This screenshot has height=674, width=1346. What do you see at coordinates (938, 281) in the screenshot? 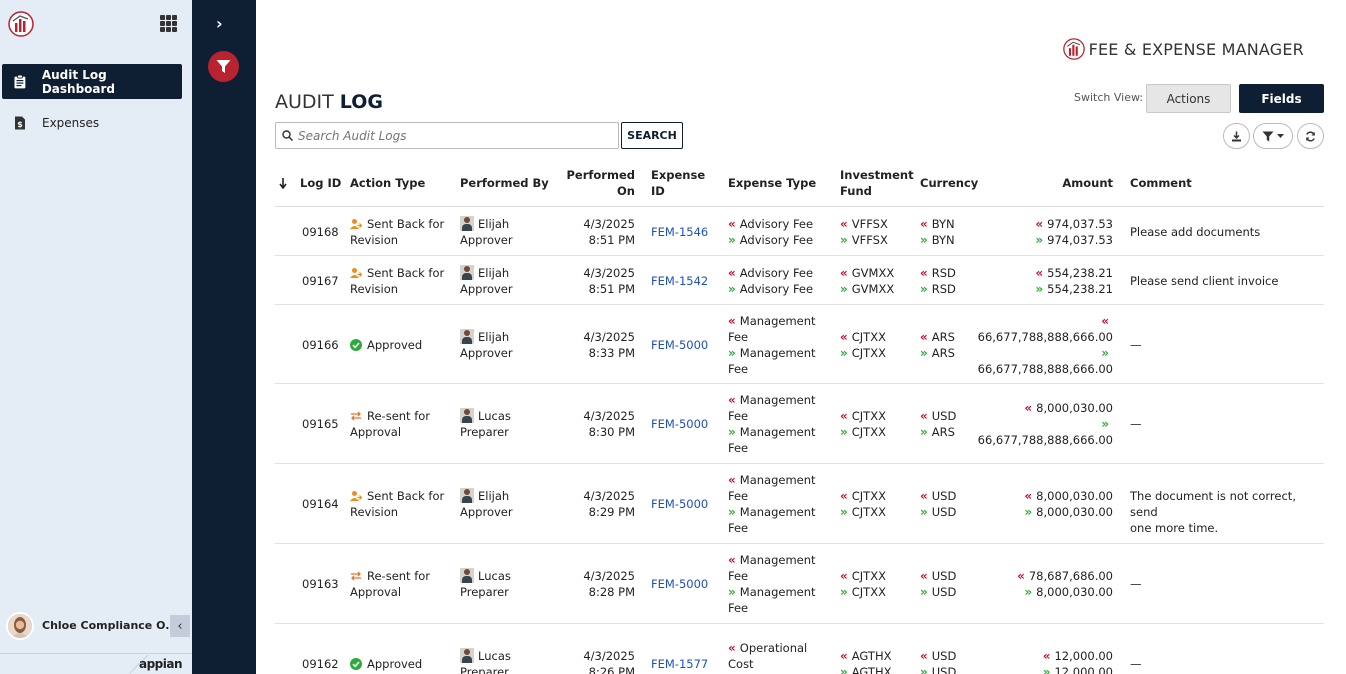
I see `currency-cell: «RSD» RSD` at bounding box center [938, 281].